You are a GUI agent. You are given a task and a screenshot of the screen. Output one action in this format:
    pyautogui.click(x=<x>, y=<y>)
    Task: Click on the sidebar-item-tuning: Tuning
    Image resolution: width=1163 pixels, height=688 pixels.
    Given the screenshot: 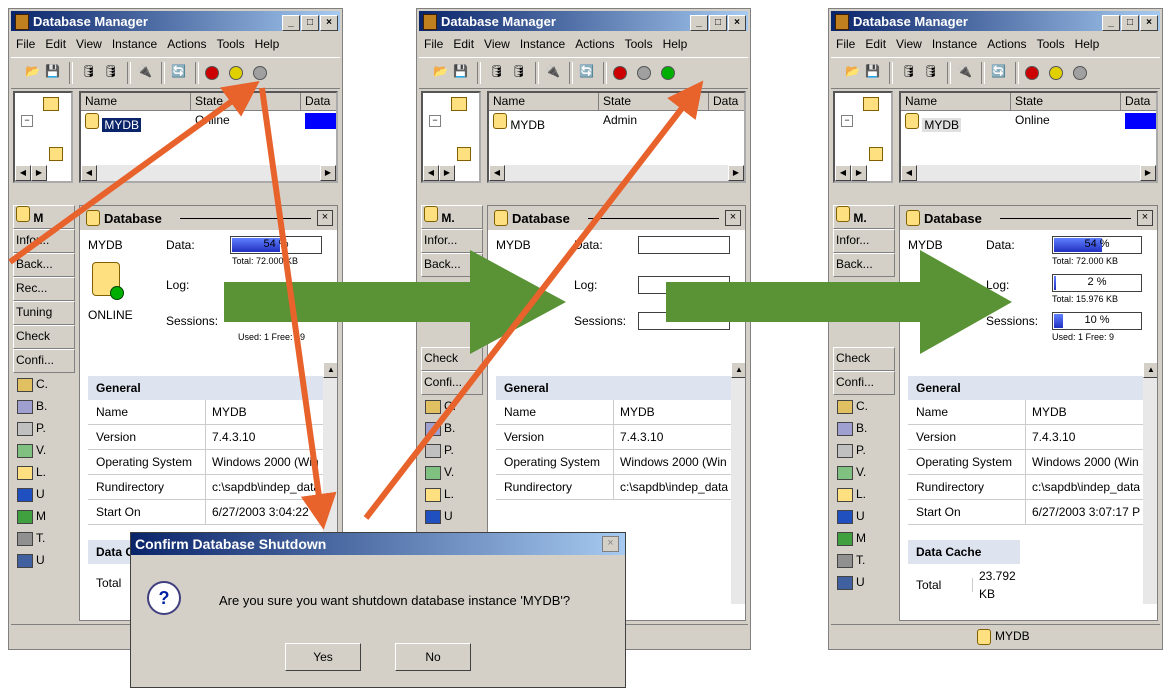 What is the action you would take?
    pyautogui.click(x=44, y=313)
    